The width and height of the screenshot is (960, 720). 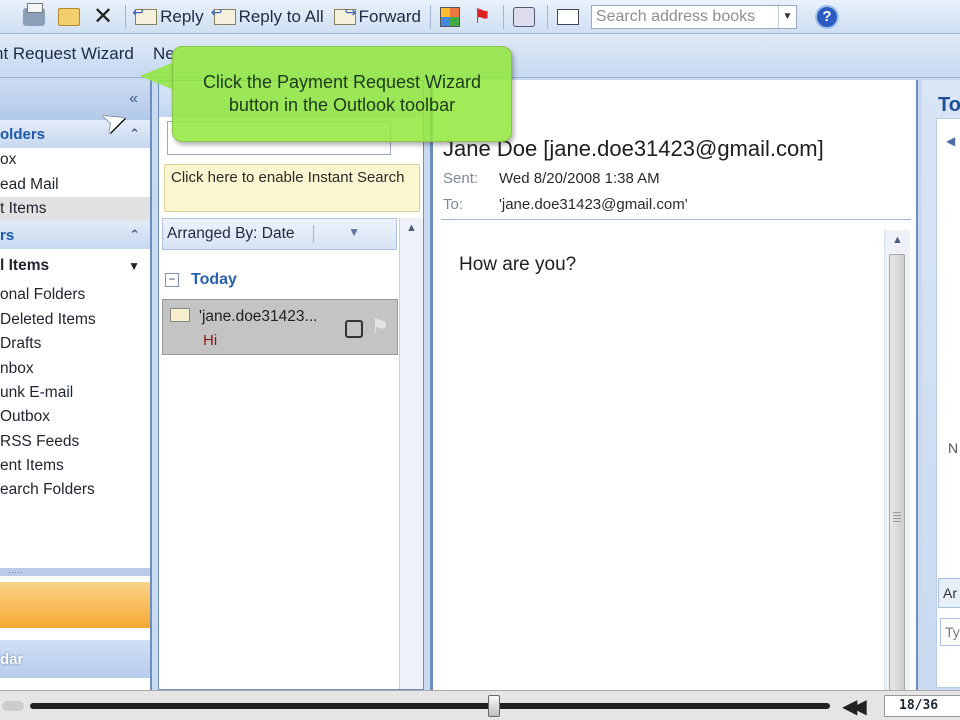 I want to click on folder-rss-feeds: RSS Feeds, so click(x=75, y=442).